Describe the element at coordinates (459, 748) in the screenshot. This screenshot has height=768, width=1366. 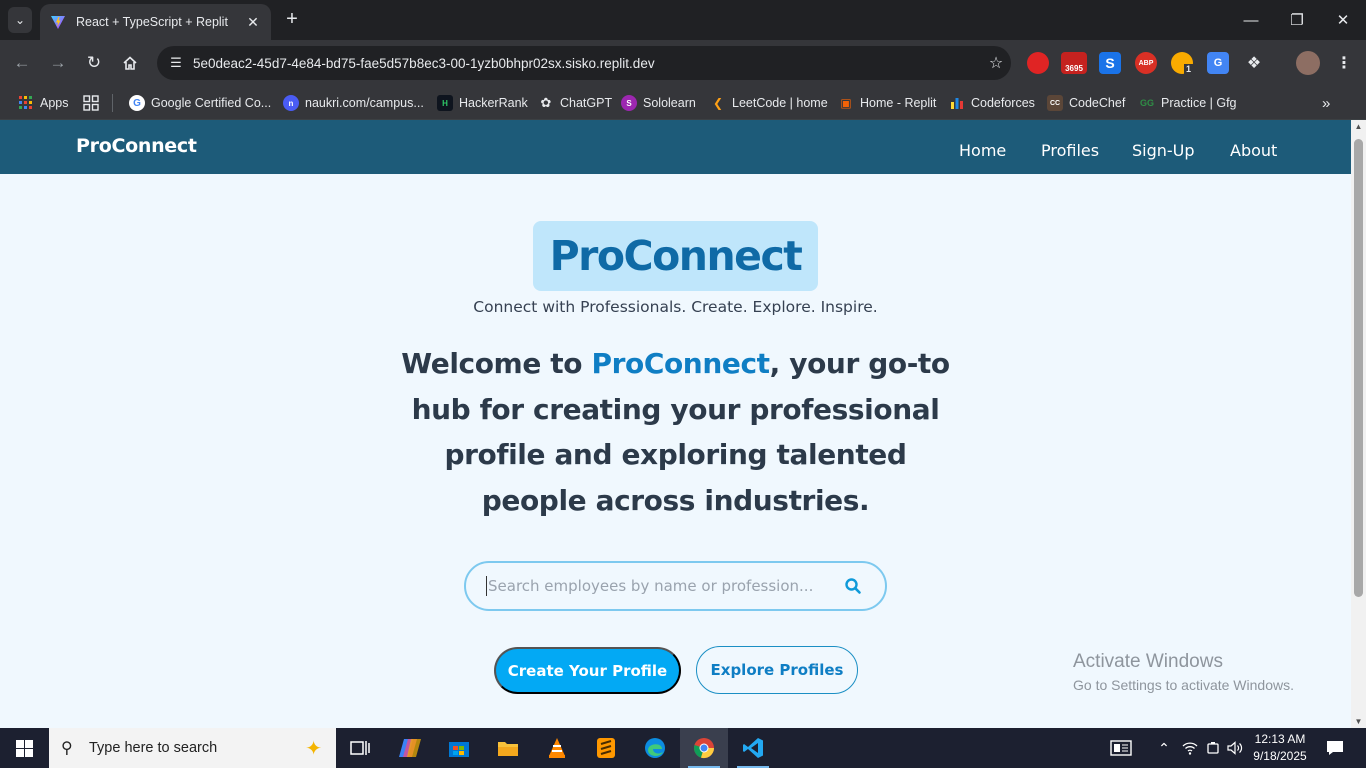
I see `microsoft-store-icon` at that location.